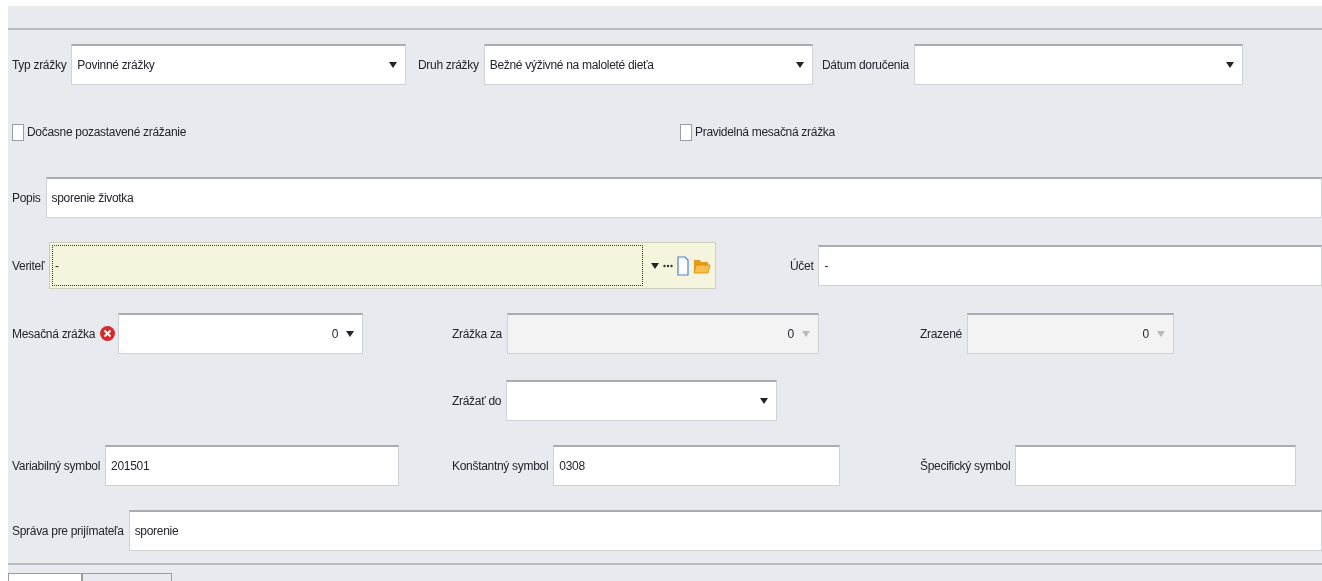  Describe the element at coordinates (1156, 465) in the screenshot. I see `text-field` at that location.